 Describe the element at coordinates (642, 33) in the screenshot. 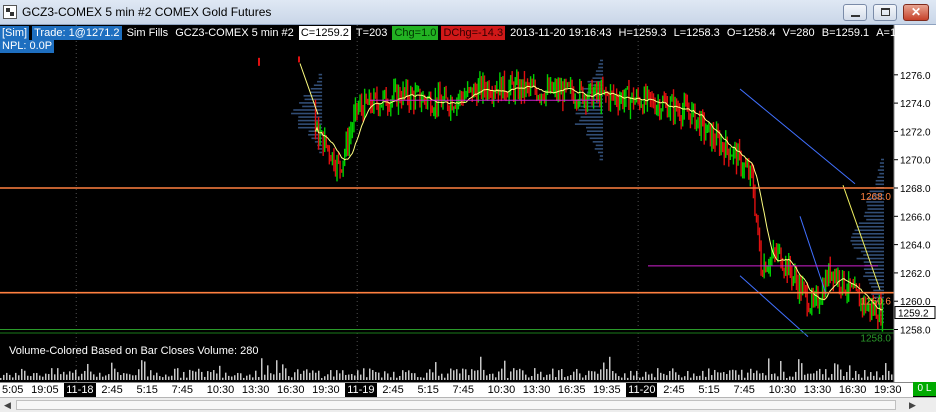

I see `high-value: H=1259.3` at that location.